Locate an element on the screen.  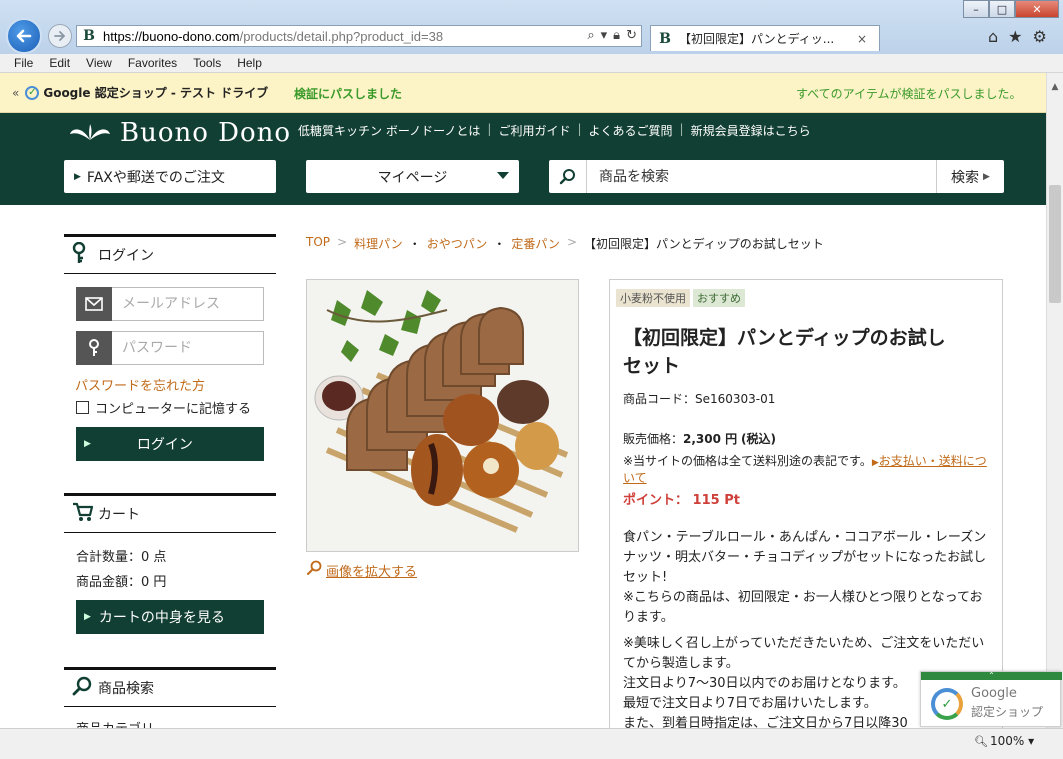
header-link-register: 新規会員登録はこちら is located at coordinates (751, 130).